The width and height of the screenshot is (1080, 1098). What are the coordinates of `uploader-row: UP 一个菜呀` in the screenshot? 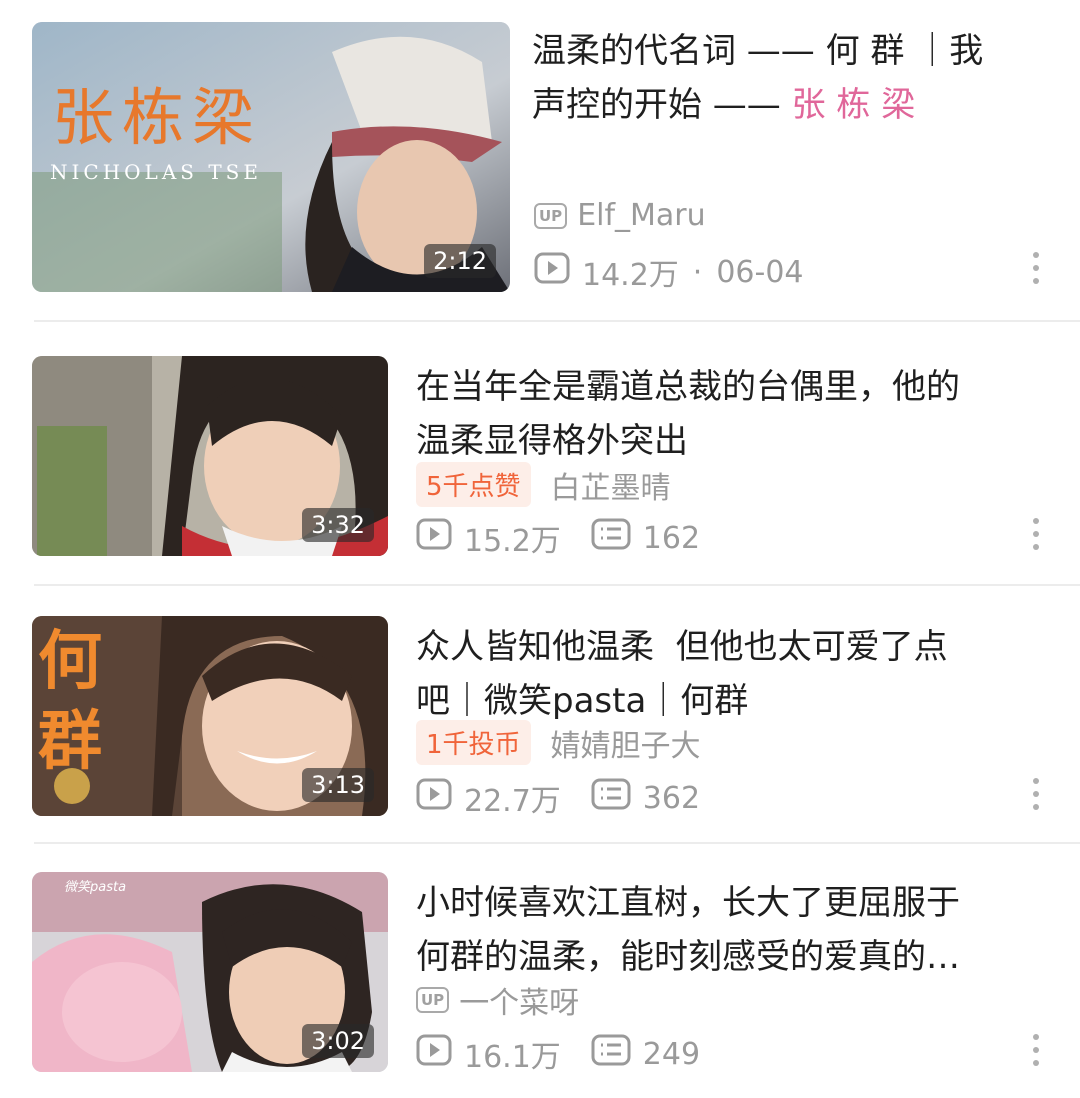 It's located at (497, 1000).